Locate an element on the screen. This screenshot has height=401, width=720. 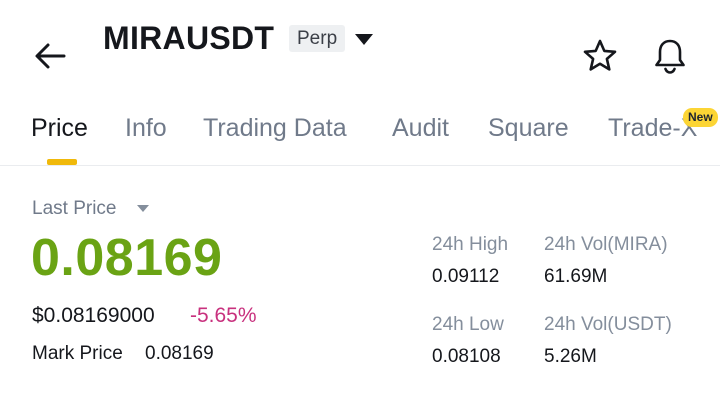
tab-audit: Audit is located at coordinates (420, 128).